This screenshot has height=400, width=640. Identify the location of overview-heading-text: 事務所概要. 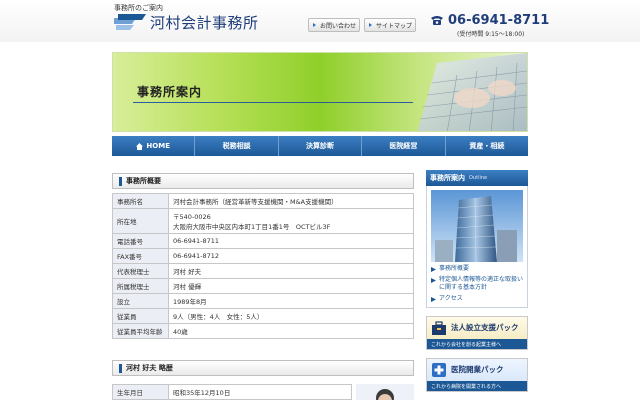
(143, 181).